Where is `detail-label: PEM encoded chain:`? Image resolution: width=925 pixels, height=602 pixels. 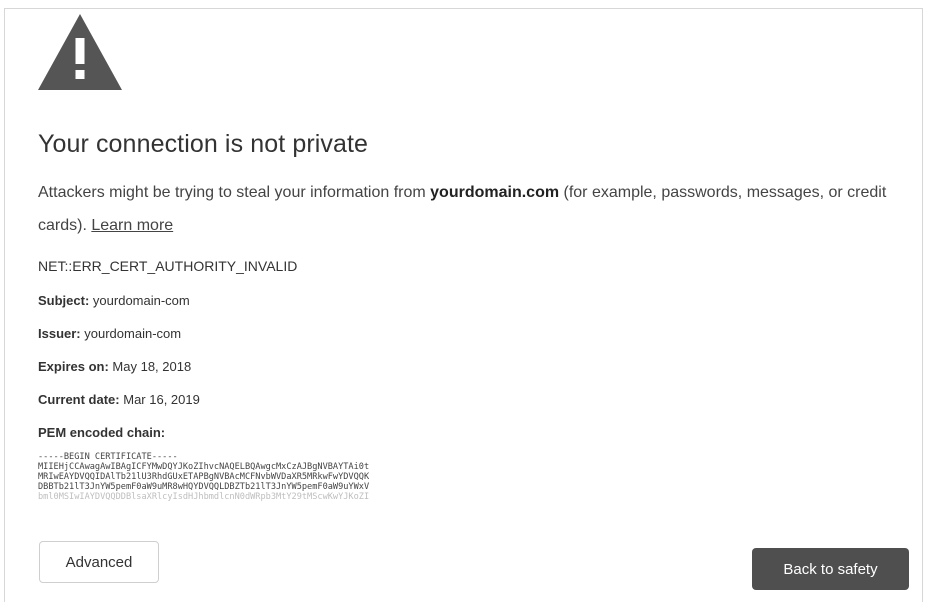 detail-label: PEM encoded chain: is located at coordinates (102, 432).